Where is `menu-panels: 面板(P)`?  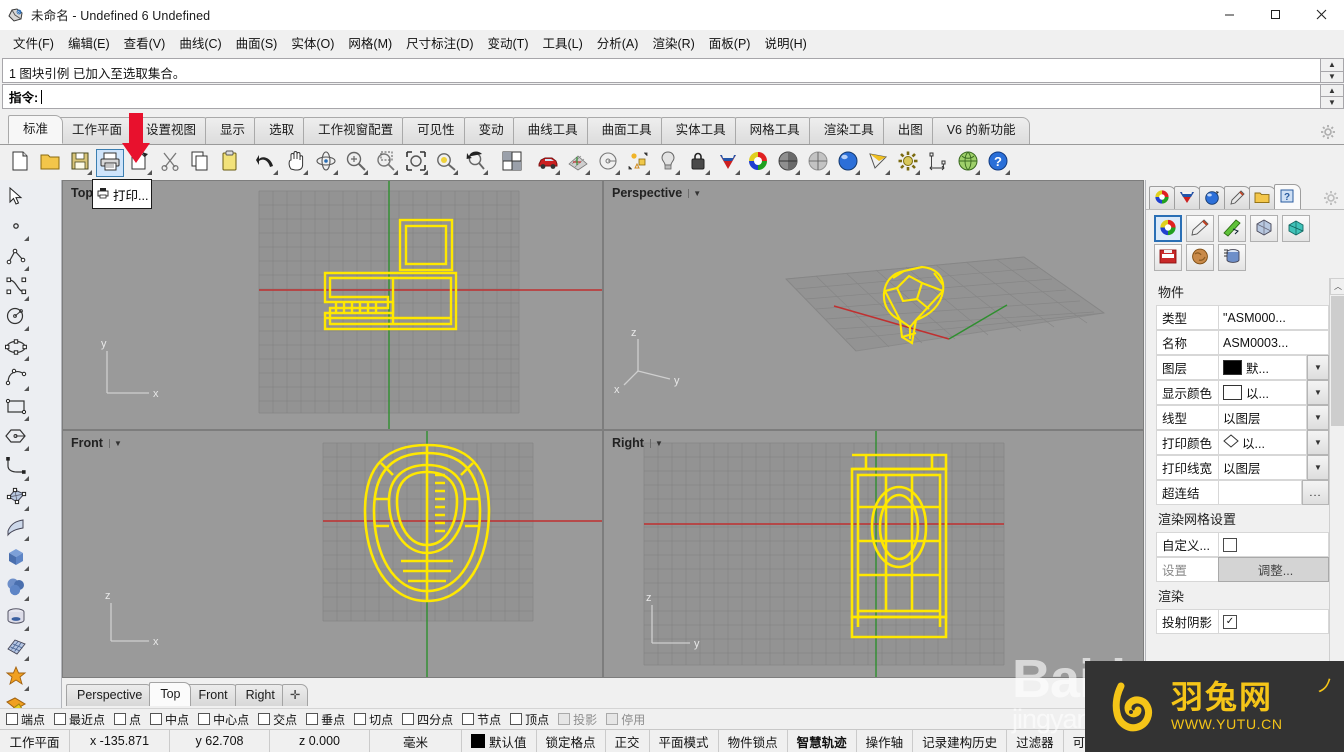 menu-panels: 面板(P) is located at coordinates (730, 42).